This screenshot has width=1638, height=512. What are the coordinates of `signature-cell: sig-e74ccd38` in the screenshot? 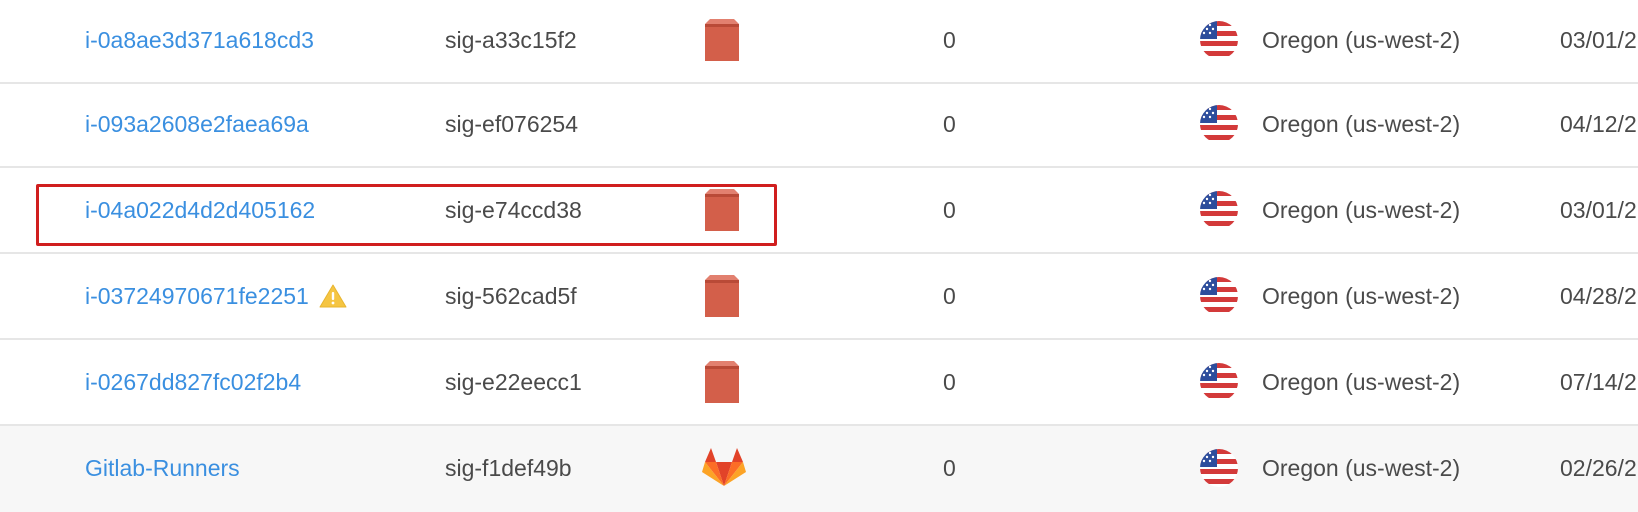 It's located at (513, 209).